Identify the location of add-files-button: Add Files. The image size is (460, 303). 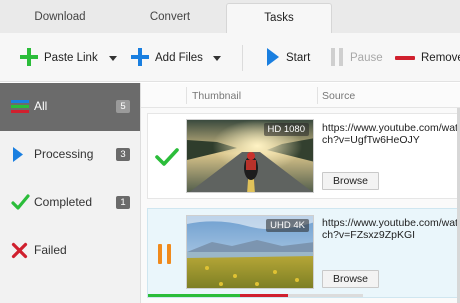
(167, 58).